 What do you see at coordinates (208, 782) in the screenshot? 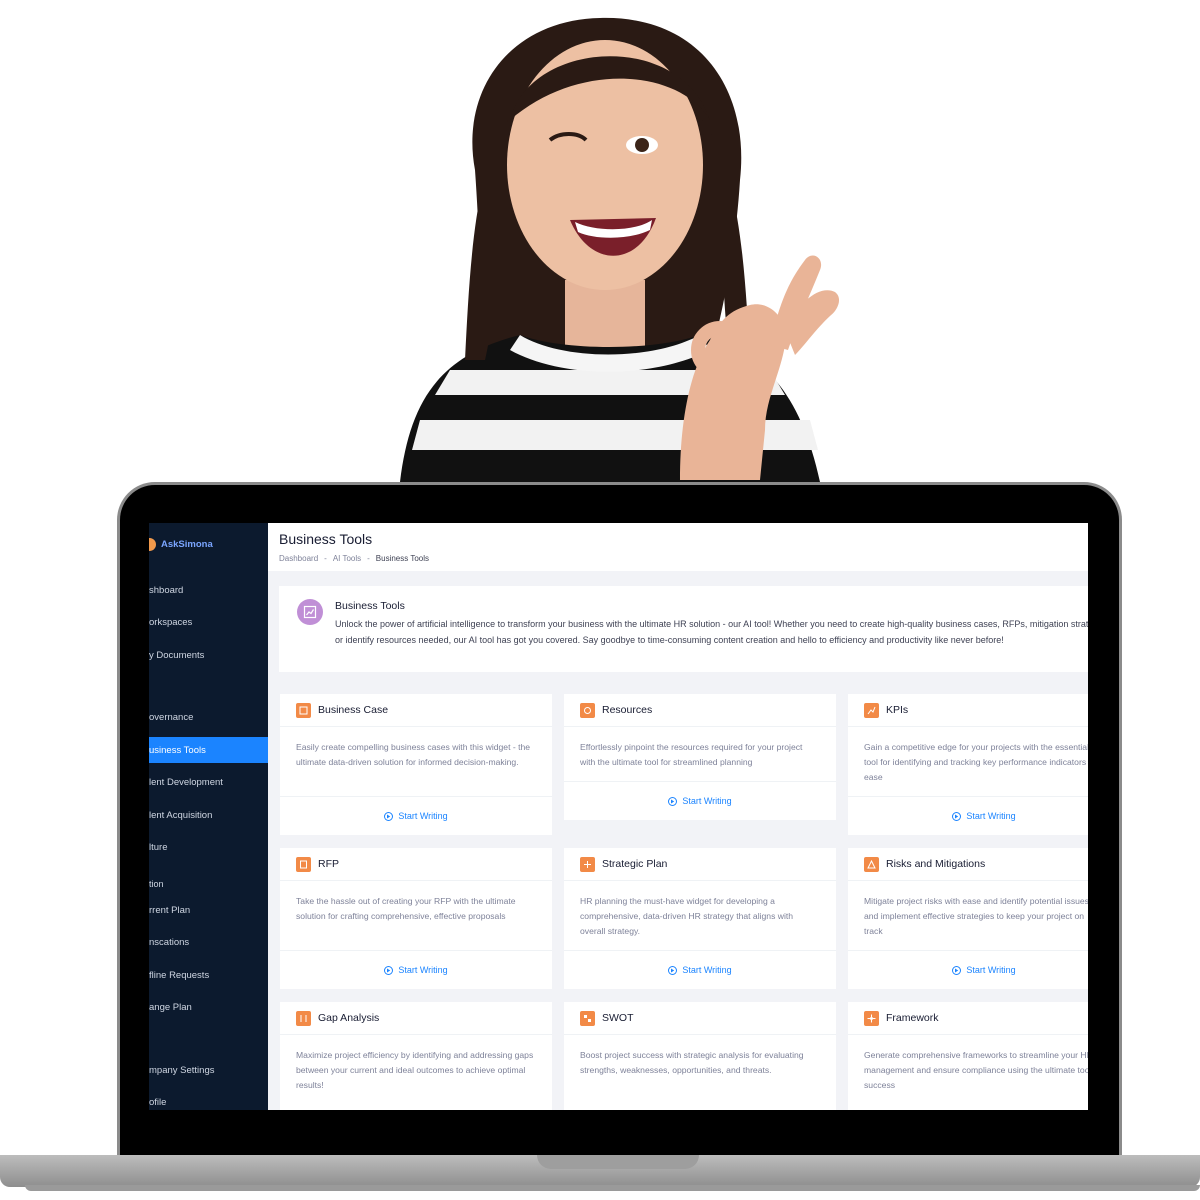
I see `sidebar-item-talent-development: lent Development` at bounding box center [208, 782].